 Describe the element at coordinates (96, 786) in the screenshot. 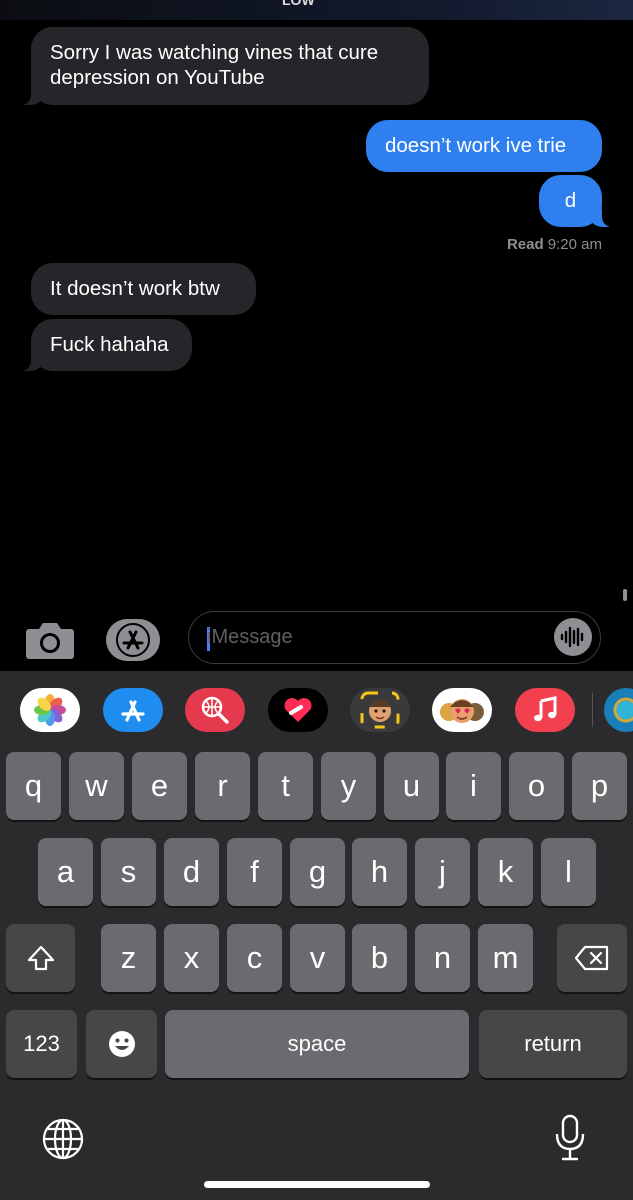

I see `key-w: w` at that location.